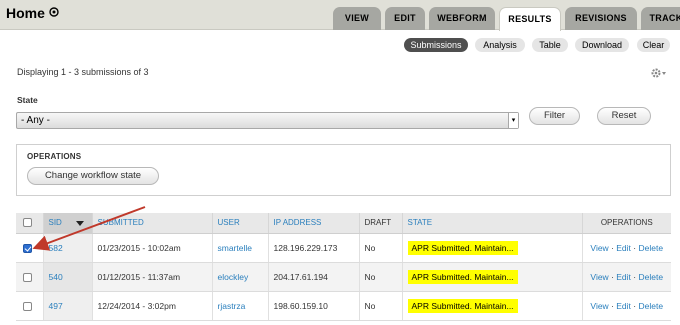 This screenshot has height=325, width=680. Describe the element at coordinates (56, 248) in the screenshot. I see `sid-link: 582` at that location.